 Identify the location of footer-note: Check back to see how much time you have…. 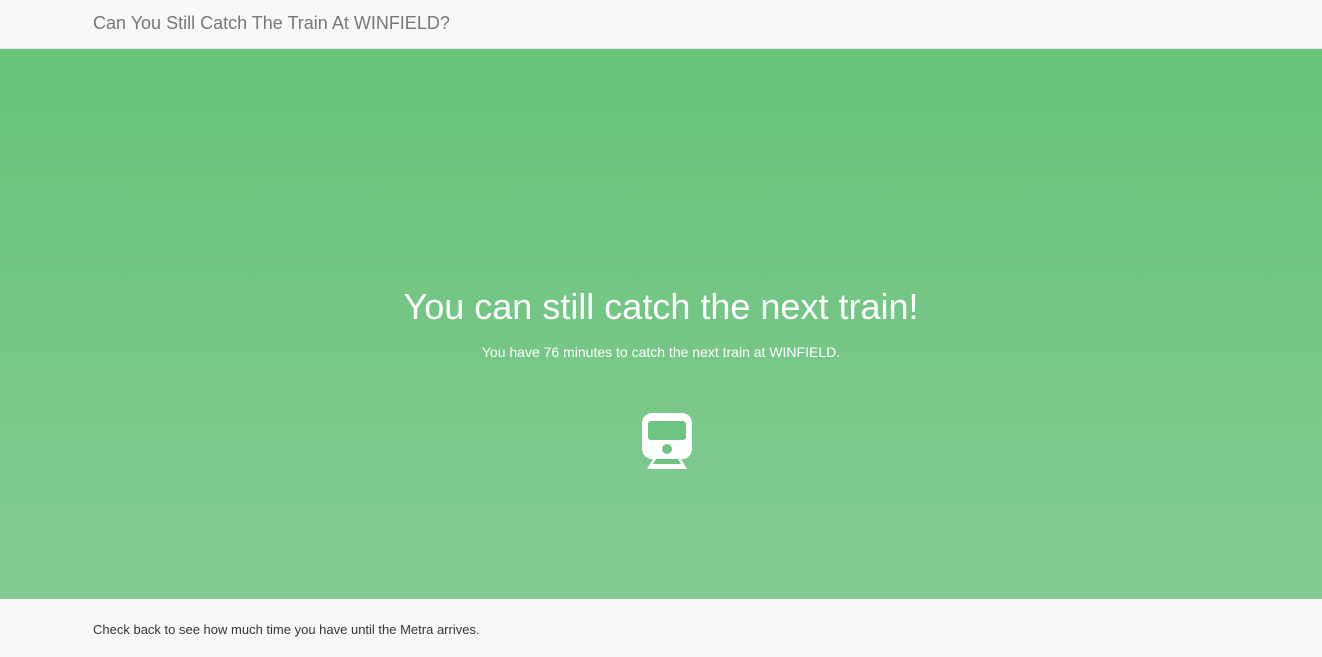
(286, 629).